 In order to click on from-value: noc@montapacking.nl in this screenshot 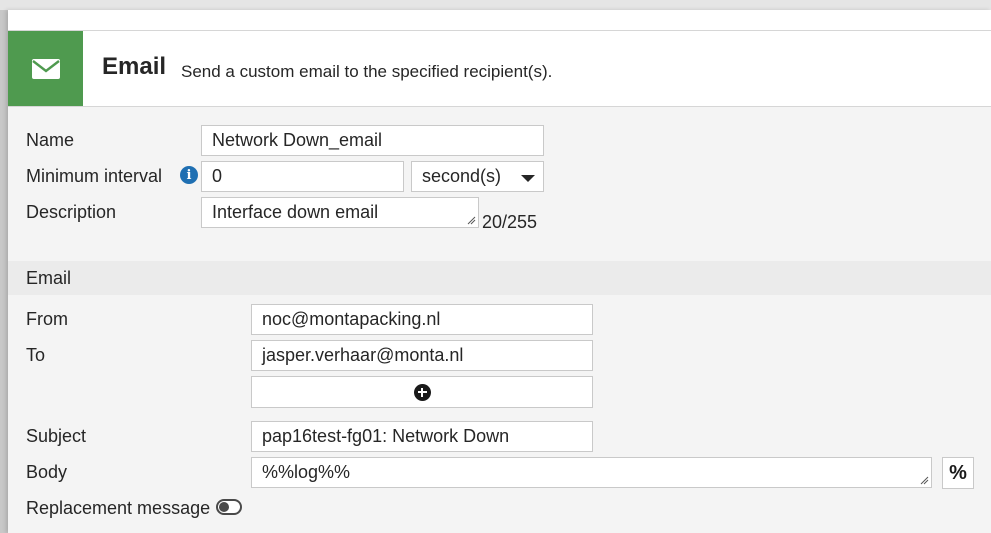, I will do `click(351, 319)`.